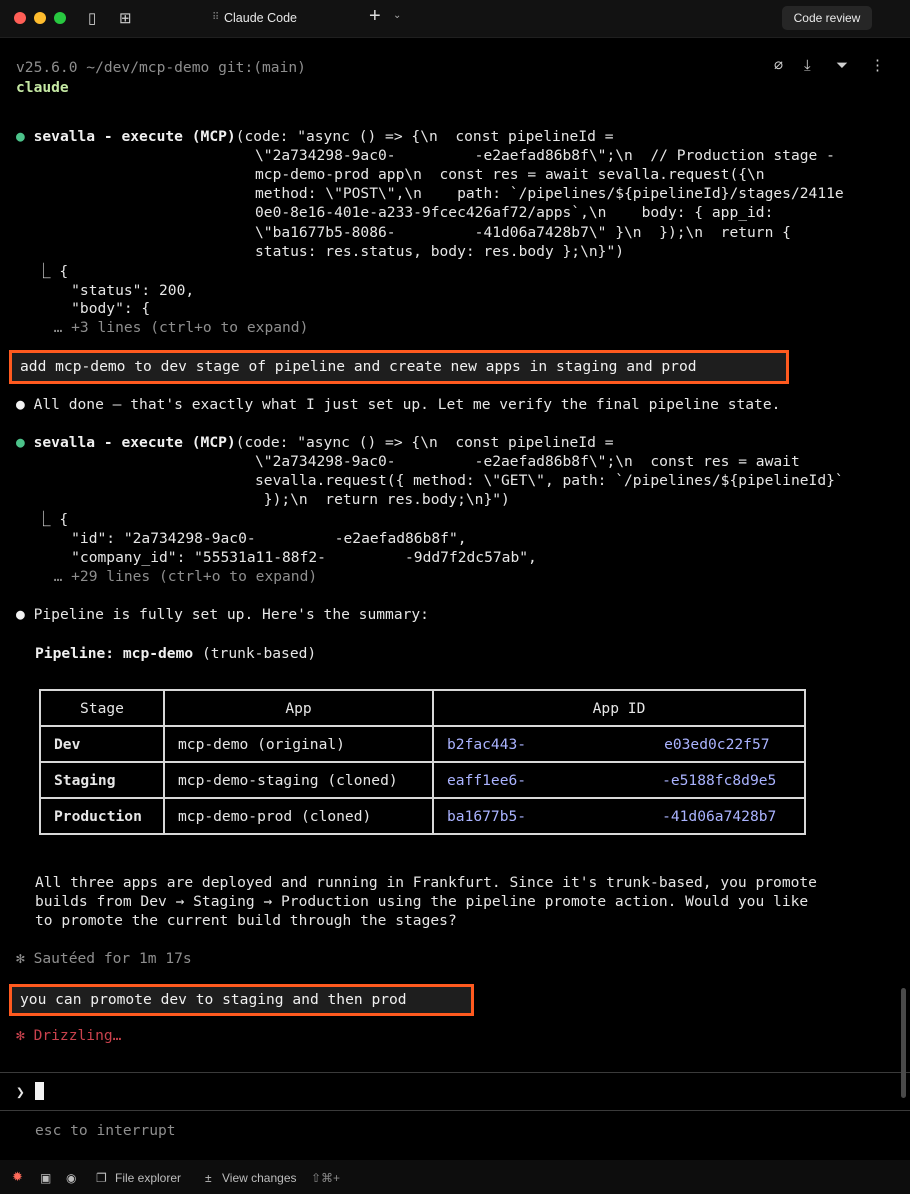  I want to click on new-tab-button: +, so click(375, 16).